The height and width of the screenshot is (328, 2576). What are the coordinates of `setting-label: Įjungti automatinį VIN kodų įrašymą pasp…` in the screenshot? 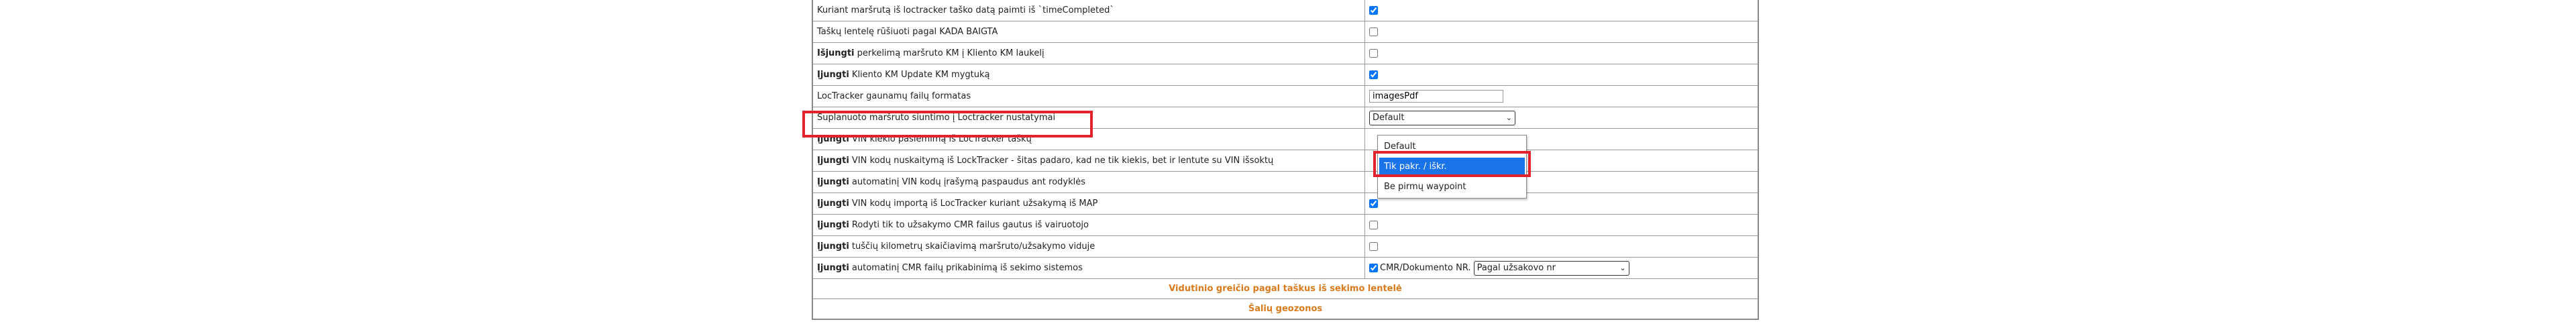 It's located at (1088, 182).